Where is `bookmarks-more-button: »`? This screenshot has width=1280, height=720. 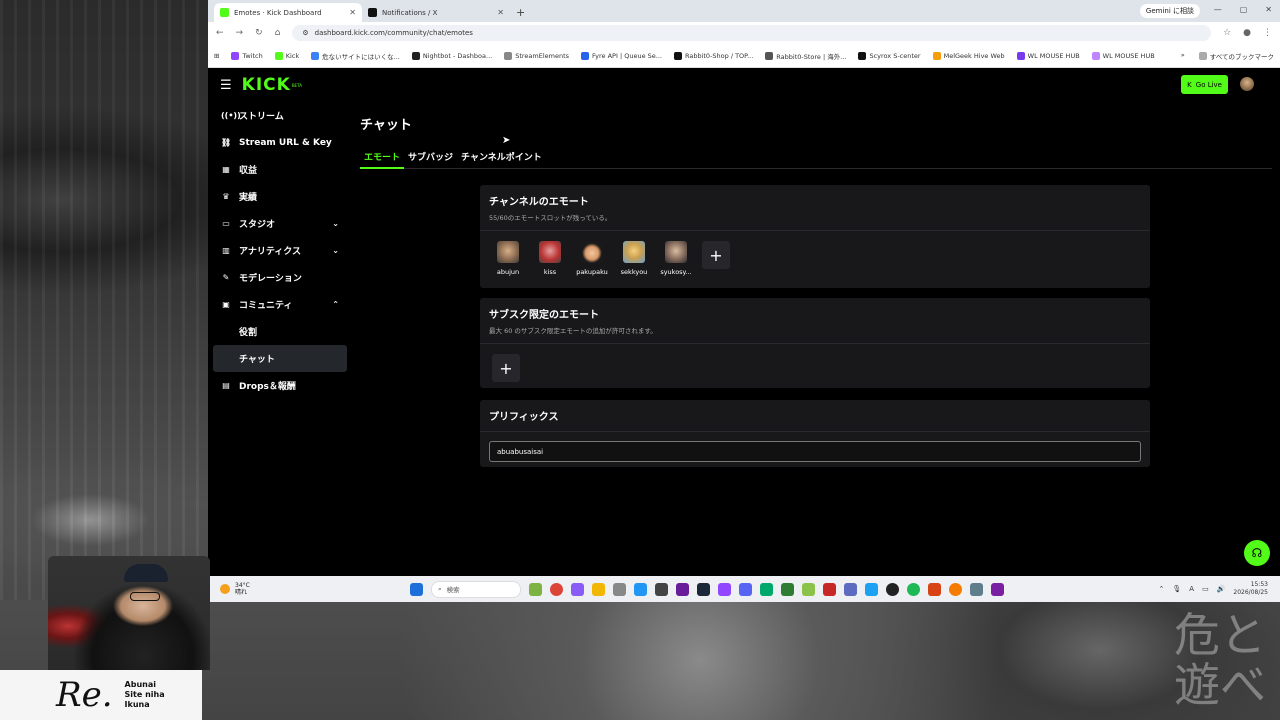 bookmarks-more-button: » is located at coordinates (1183, 56).